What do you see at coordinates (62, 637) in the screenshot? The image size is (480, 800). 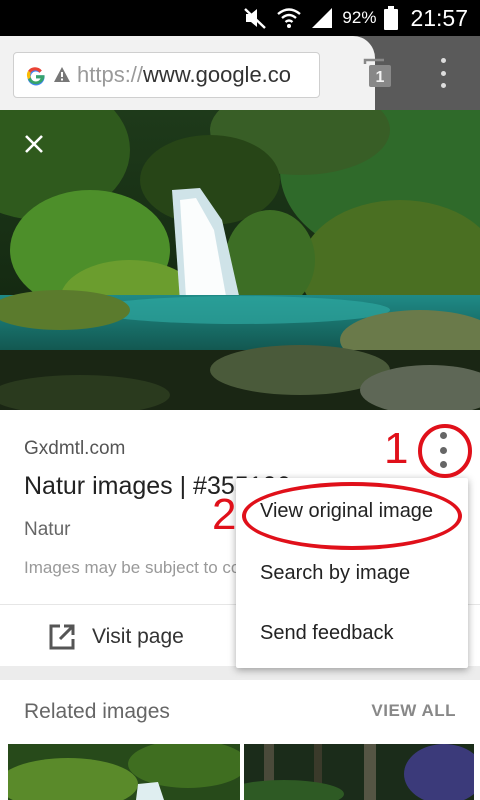 I see `open-in-new-icon` at bounding box center [62, 637].